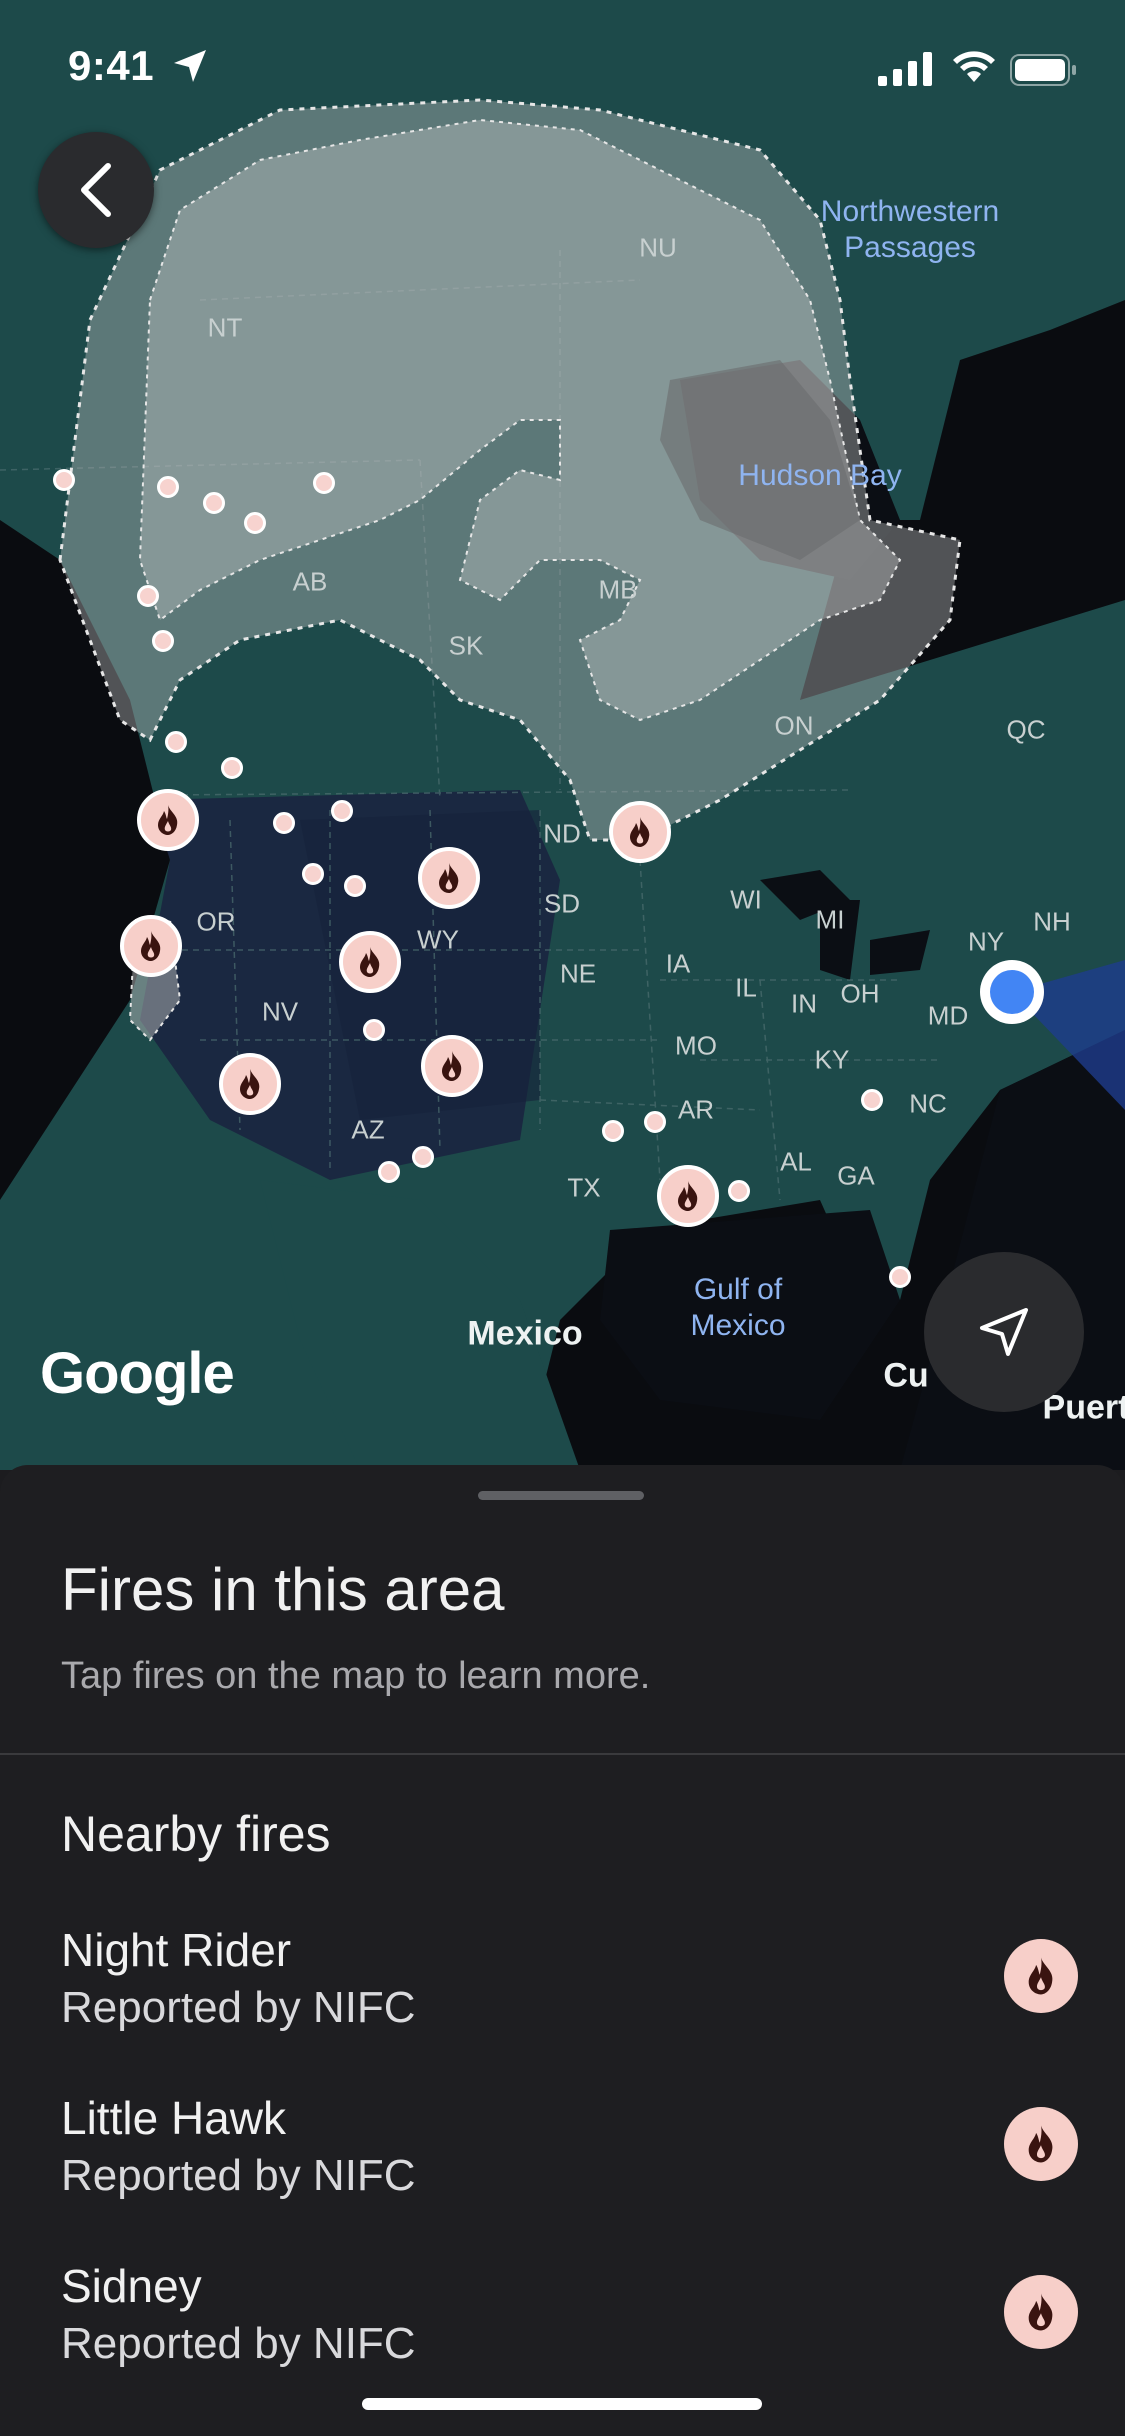  What do you see at coordinates (283, 1589) in the screenshot?
I see `sheet-title: Fires in this area` at bounding box center [283, 1589].